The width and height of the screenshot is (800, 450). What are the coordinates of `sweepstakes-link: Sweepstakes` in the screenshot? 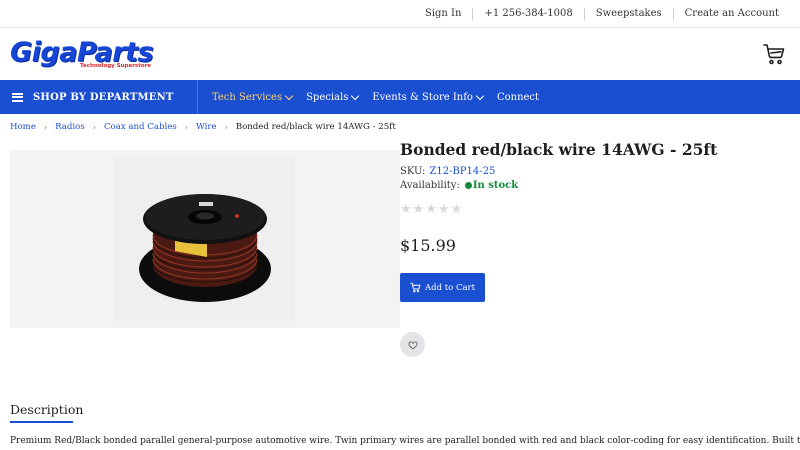 It's located at (628, 13).